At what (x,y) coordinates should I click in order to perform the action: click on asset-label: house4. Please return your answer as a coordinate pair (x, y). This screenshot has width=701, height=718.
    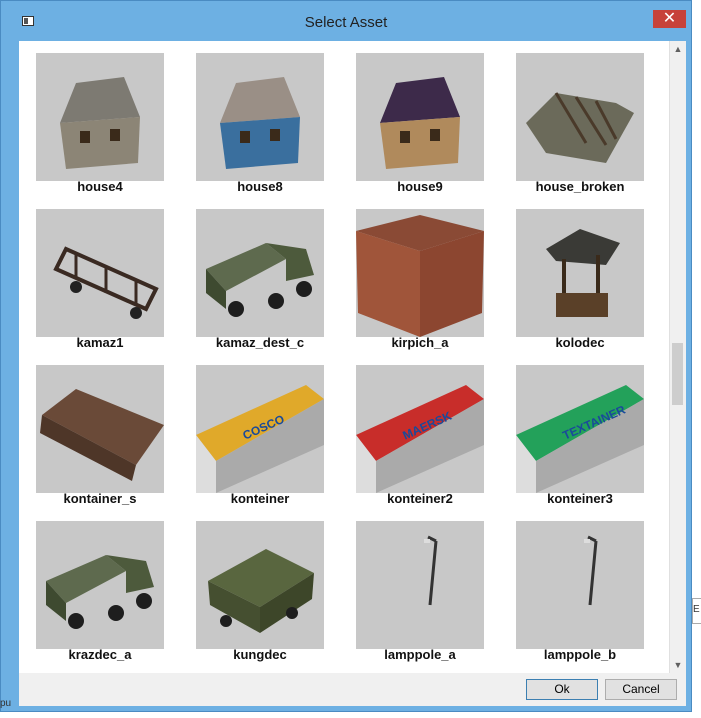
    Looking at the image, I should click on (100, 186).